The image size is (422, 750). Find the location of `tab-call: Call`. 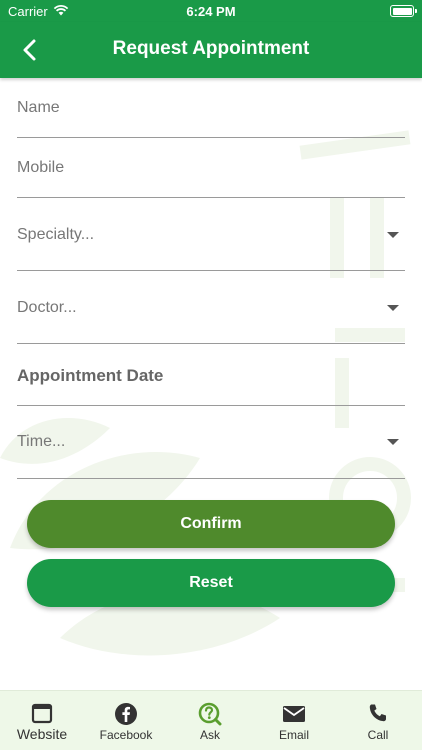

tab-call: Call is located at coordinates (378, 720).